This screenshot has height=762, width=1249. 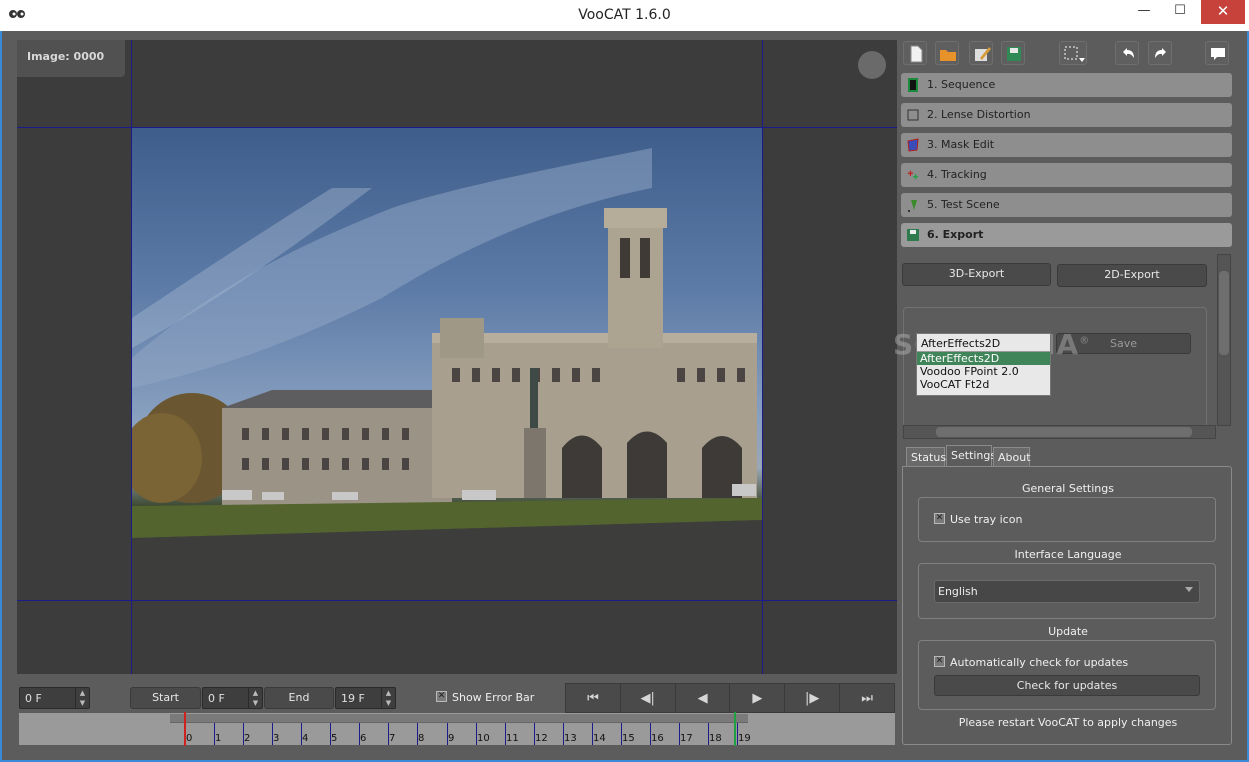 What do you see at coordinates (1066, 115) in the screenshot?
I see `step-lense-distortion: 2. Lense Distortion` at bounding box center [1066, 115].